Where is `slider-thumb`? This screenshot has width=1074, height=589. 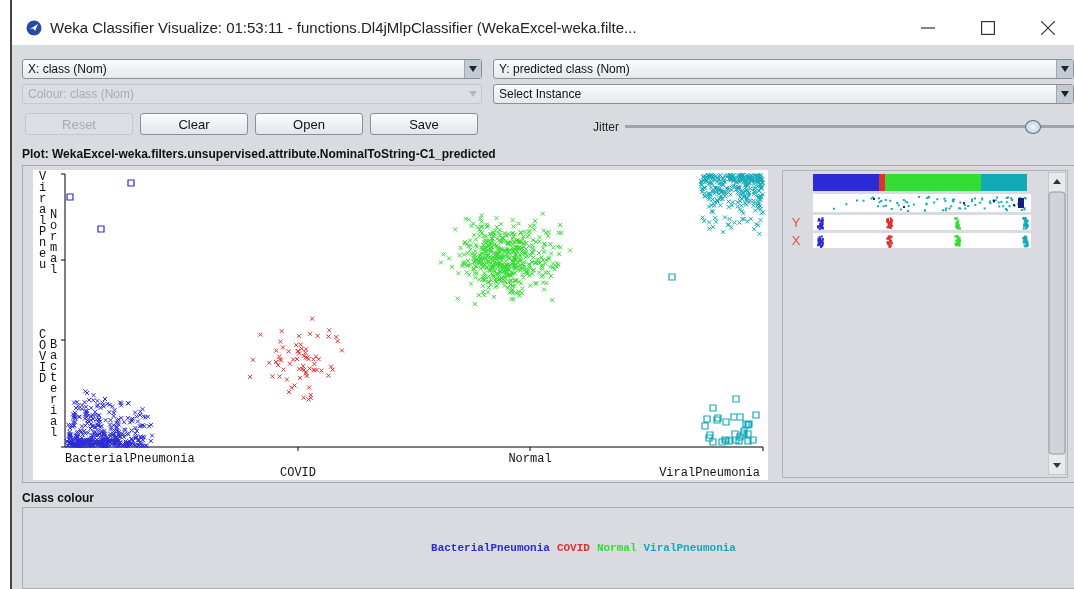
slider-thumb is located at coordinates (1032, 127).